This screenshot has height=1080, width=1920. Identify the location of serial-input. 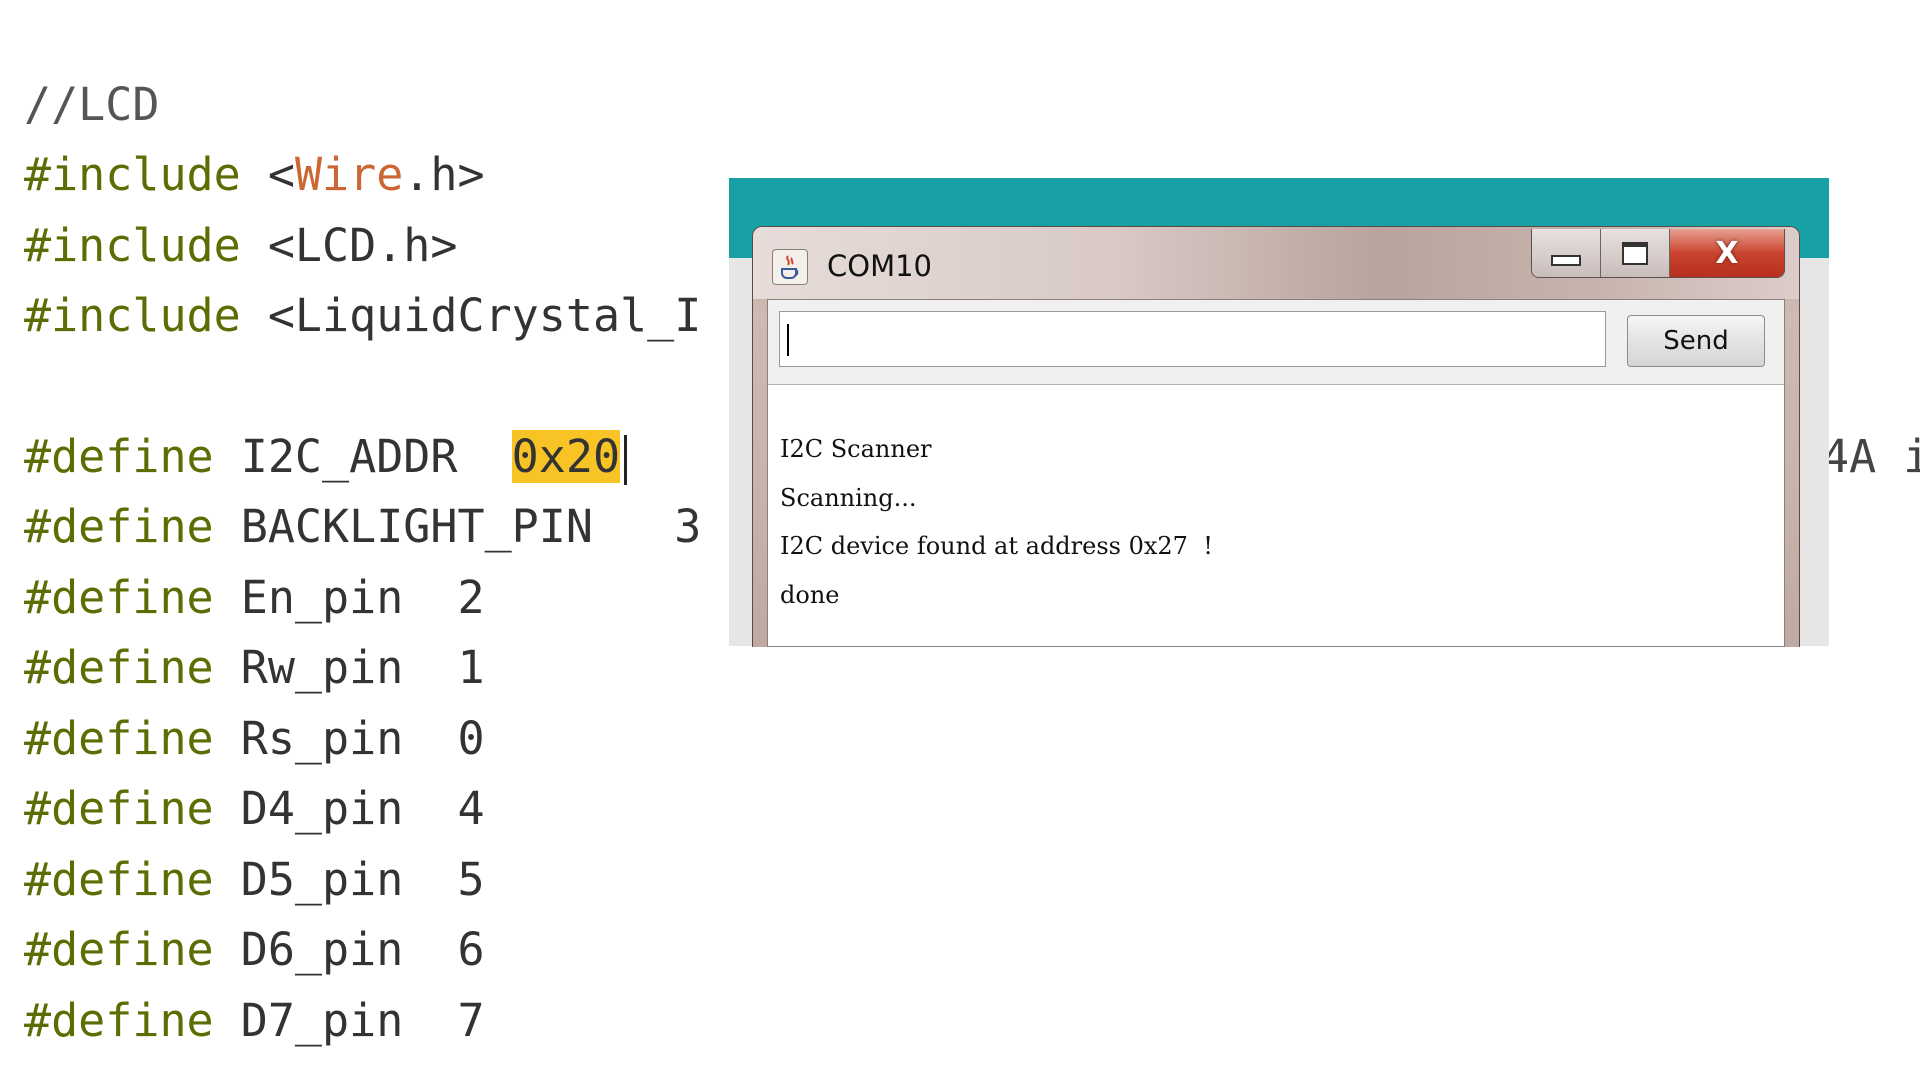
(1192, 339).